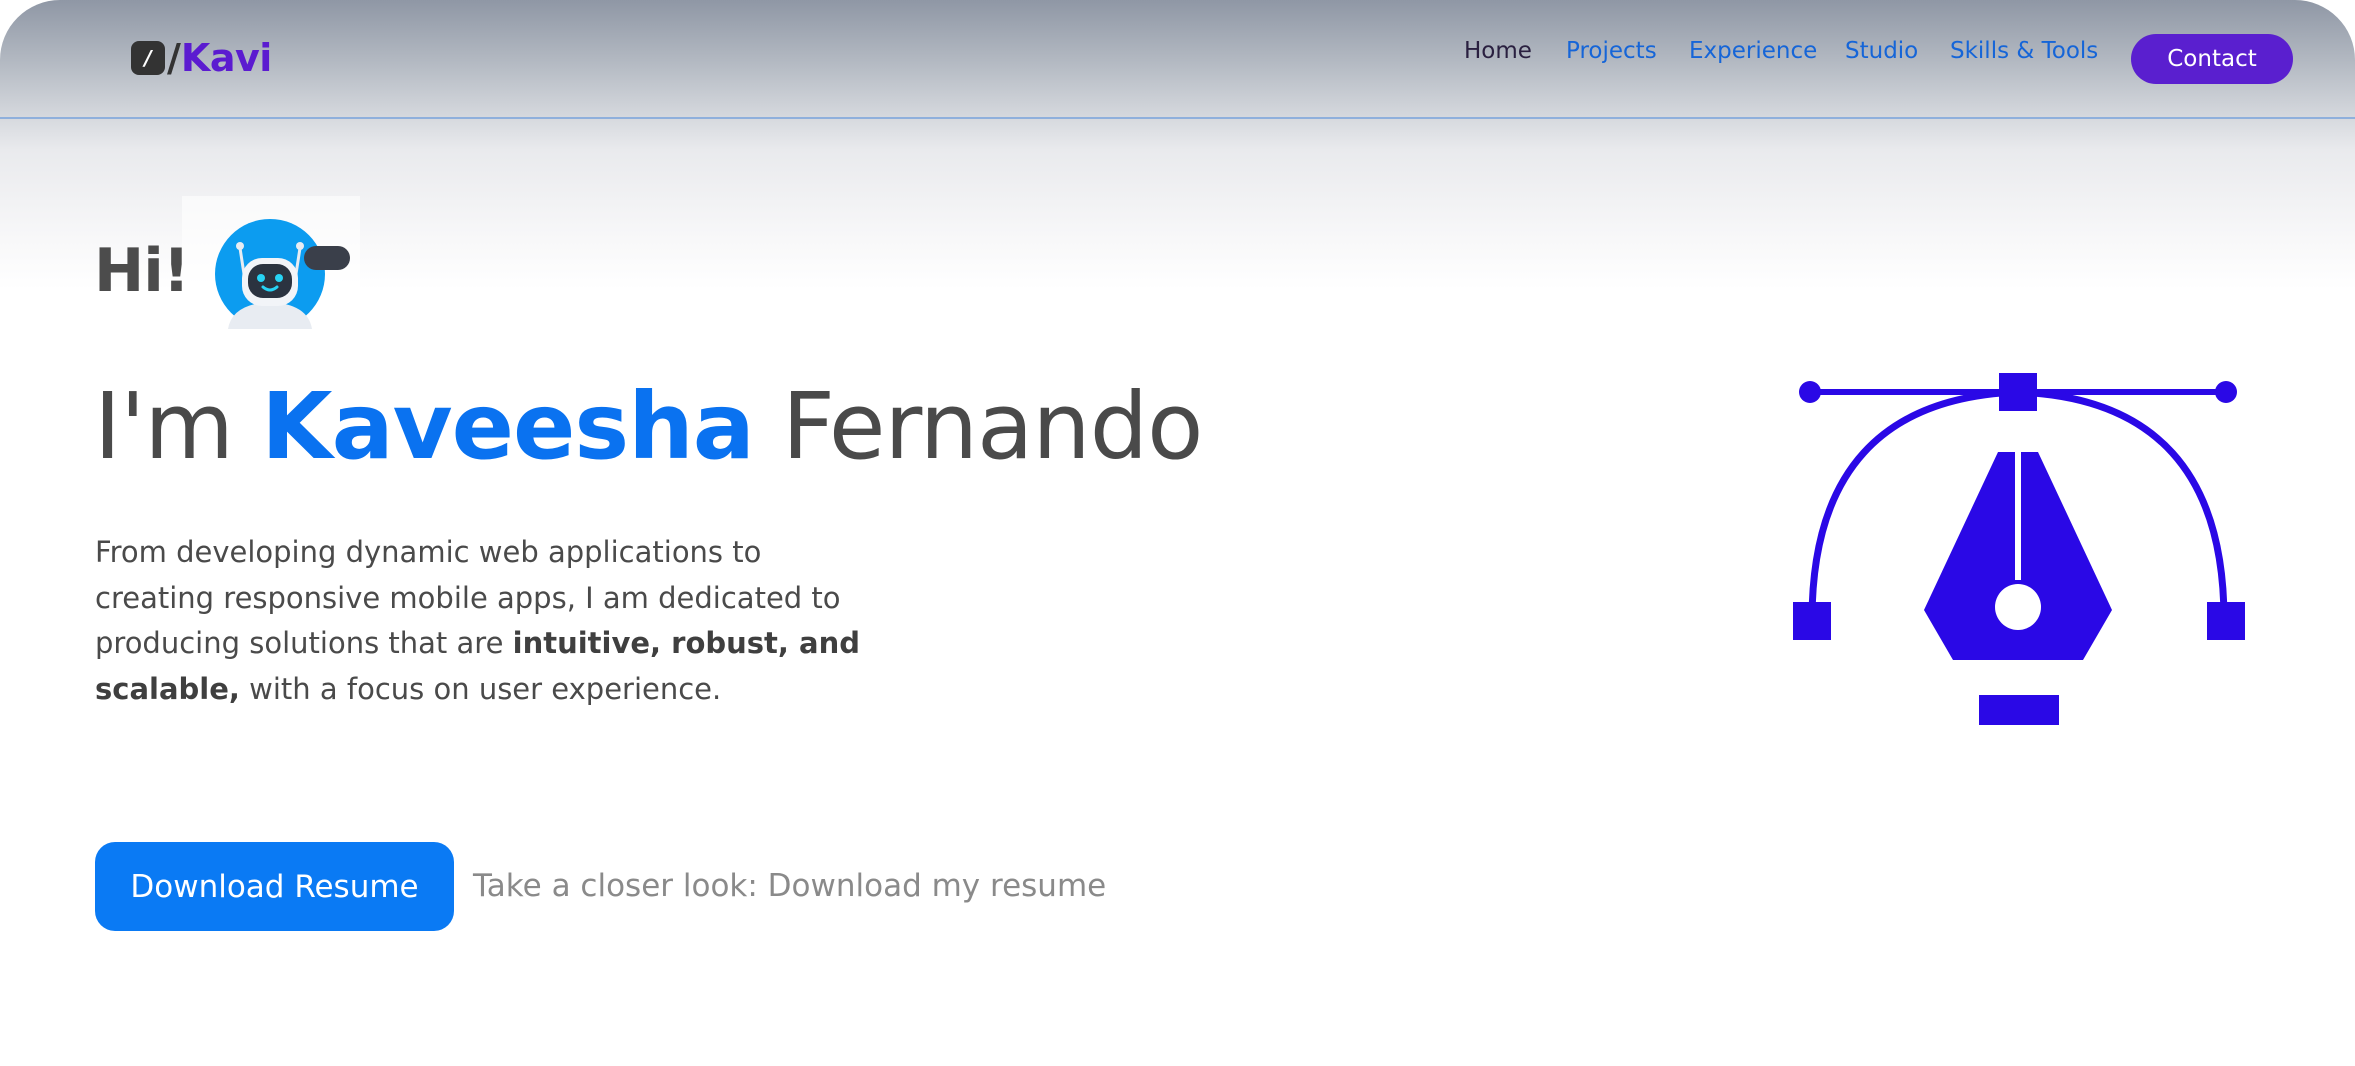 Image resolution: width=2355 pixels, height=1066 pixels. Describe the element at coordinates (1498, 55) in the screenshot. I see `nav-home: Home` at that location.